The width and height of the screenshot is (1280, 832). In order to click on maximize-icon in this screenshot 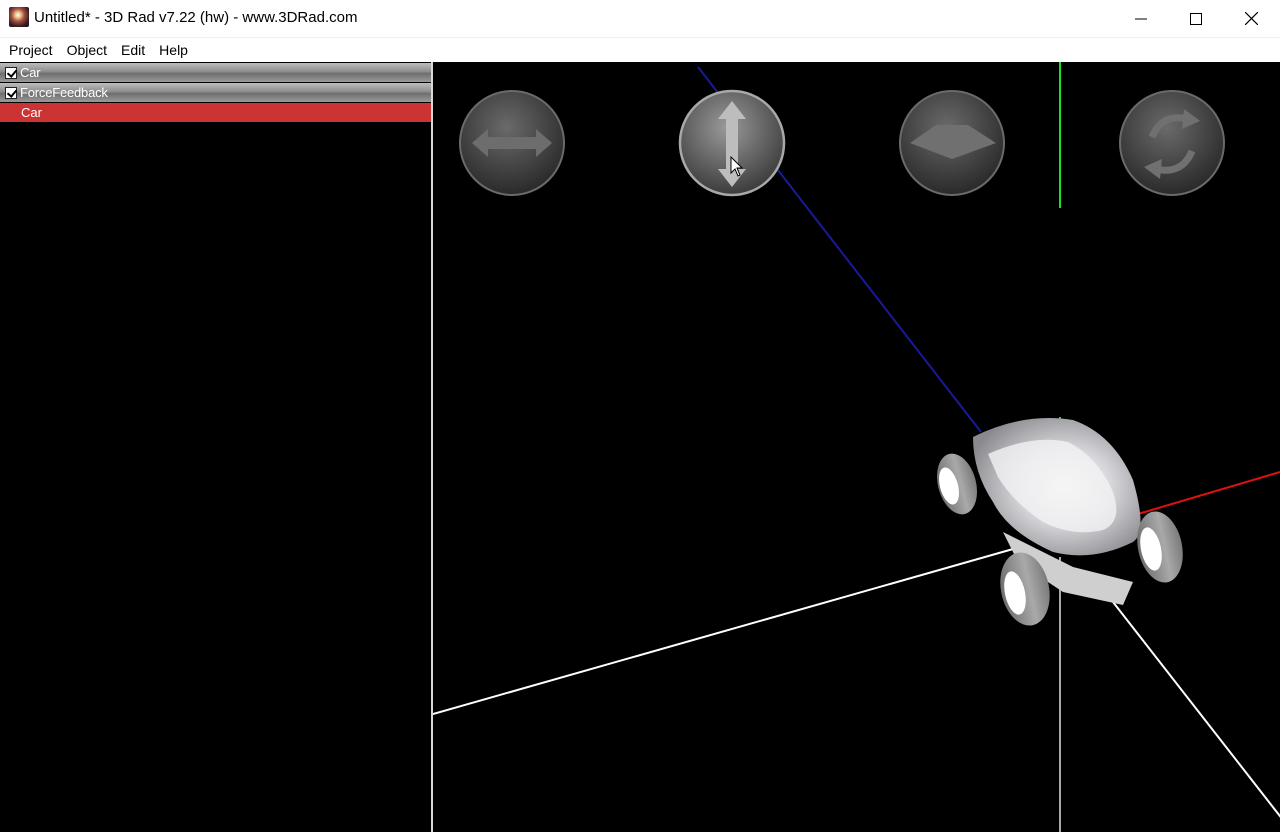, I will do `click(1195, 18)`.